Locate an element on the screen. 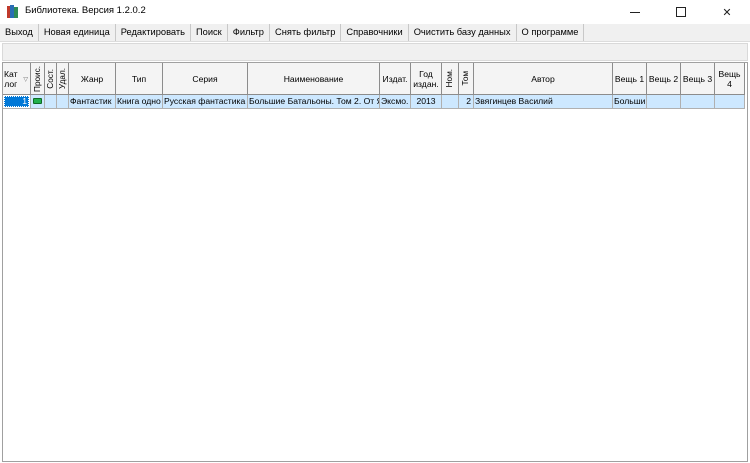 The image size is (750, 463). col-header-deleted-label: Удал. is located at coordinates (62, 78).